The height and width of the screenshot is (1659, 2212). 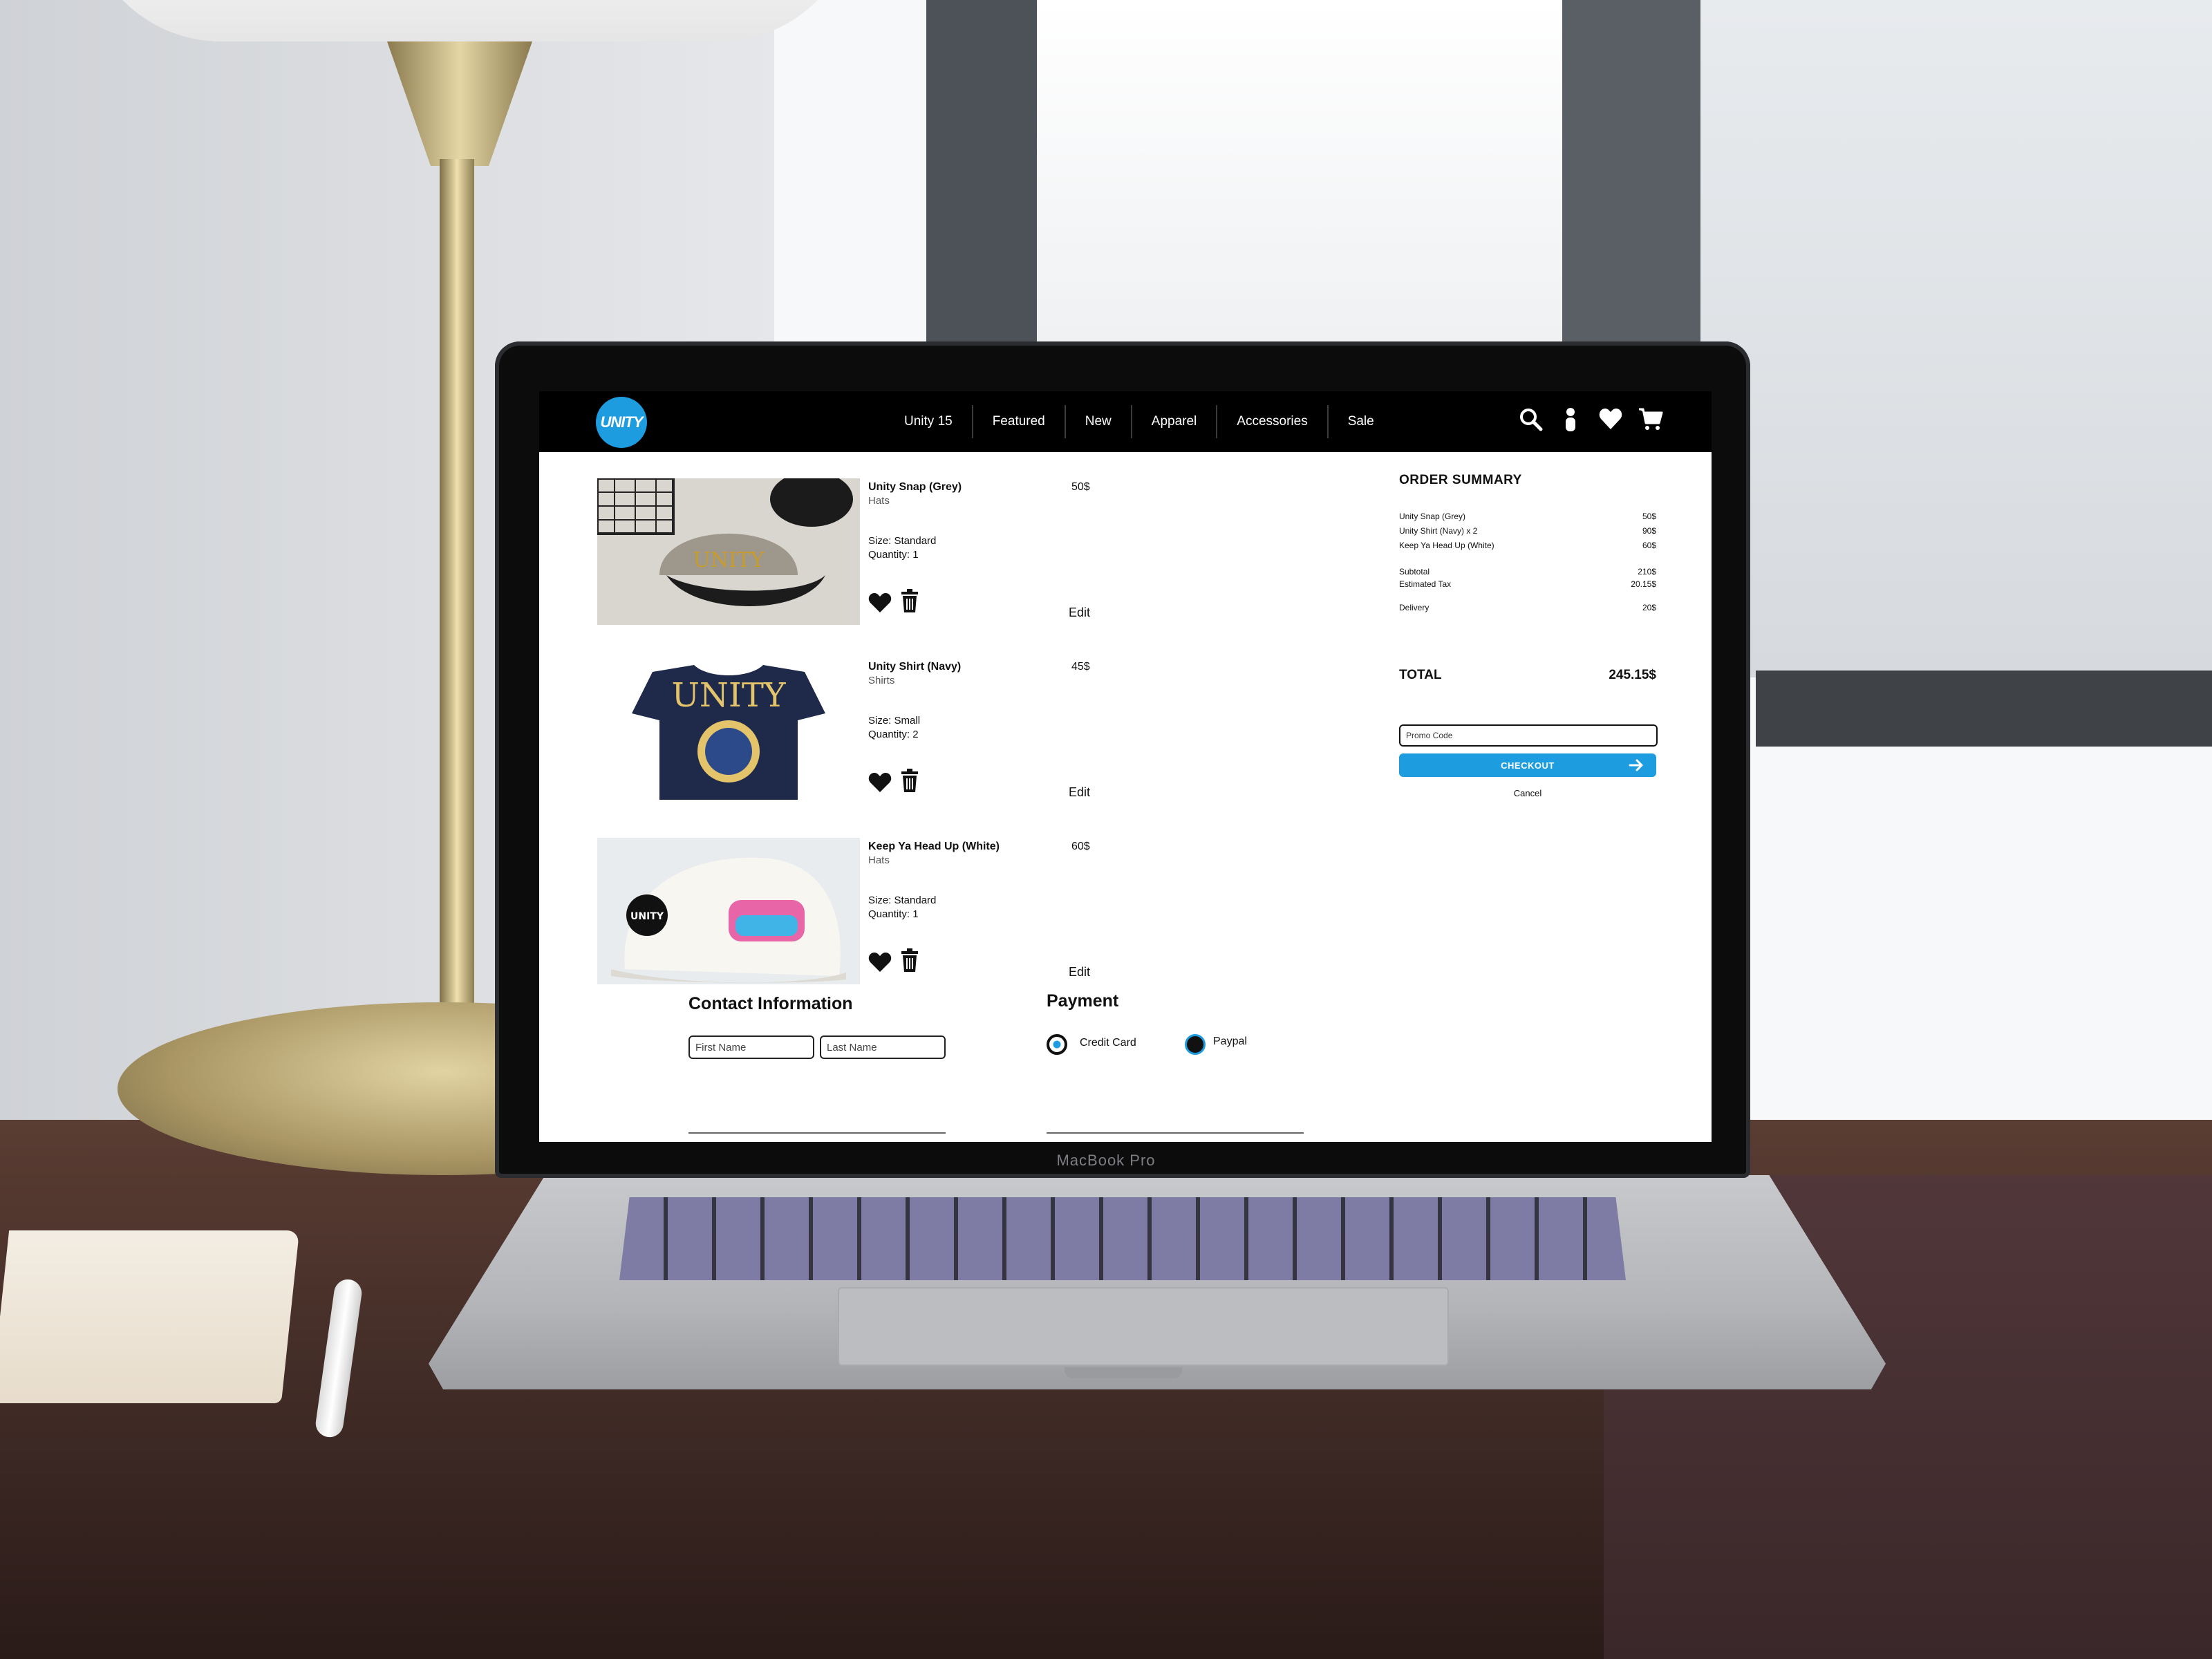 What do you see at coordinates (1527, 793) in the screenshot?
I see `cancel-link: Cancel` at bounding box center [1527, 793].